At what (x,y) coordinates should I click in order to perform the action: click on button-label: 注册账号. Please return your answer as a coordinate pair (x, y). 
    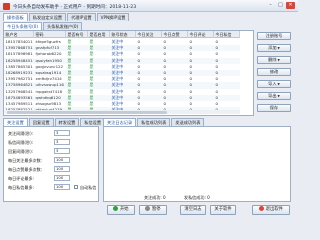
    Looking at the image, I should click on (274, 35).